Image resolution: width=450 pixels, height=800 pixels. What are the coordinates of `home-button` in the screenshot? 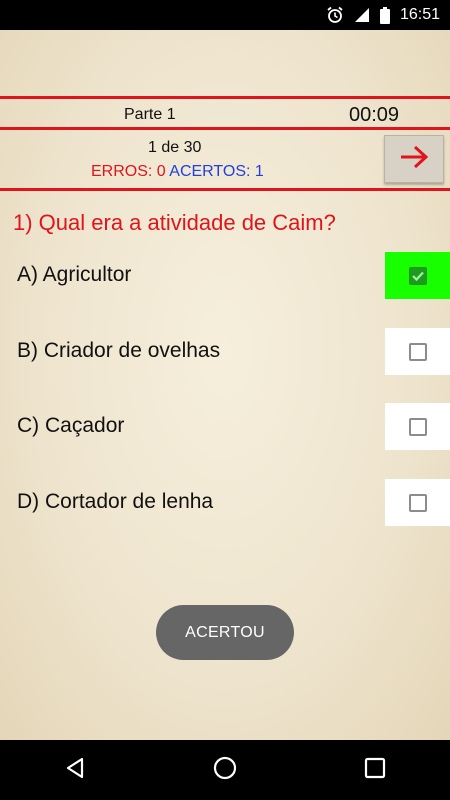 It's located at (225, 770).